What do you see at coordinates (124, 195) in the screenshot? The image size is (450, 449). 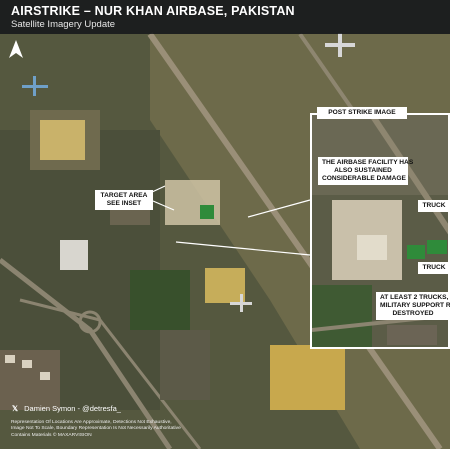 I see `target-area-line-1: TARGET AREA` at bounding box center [124, 195].